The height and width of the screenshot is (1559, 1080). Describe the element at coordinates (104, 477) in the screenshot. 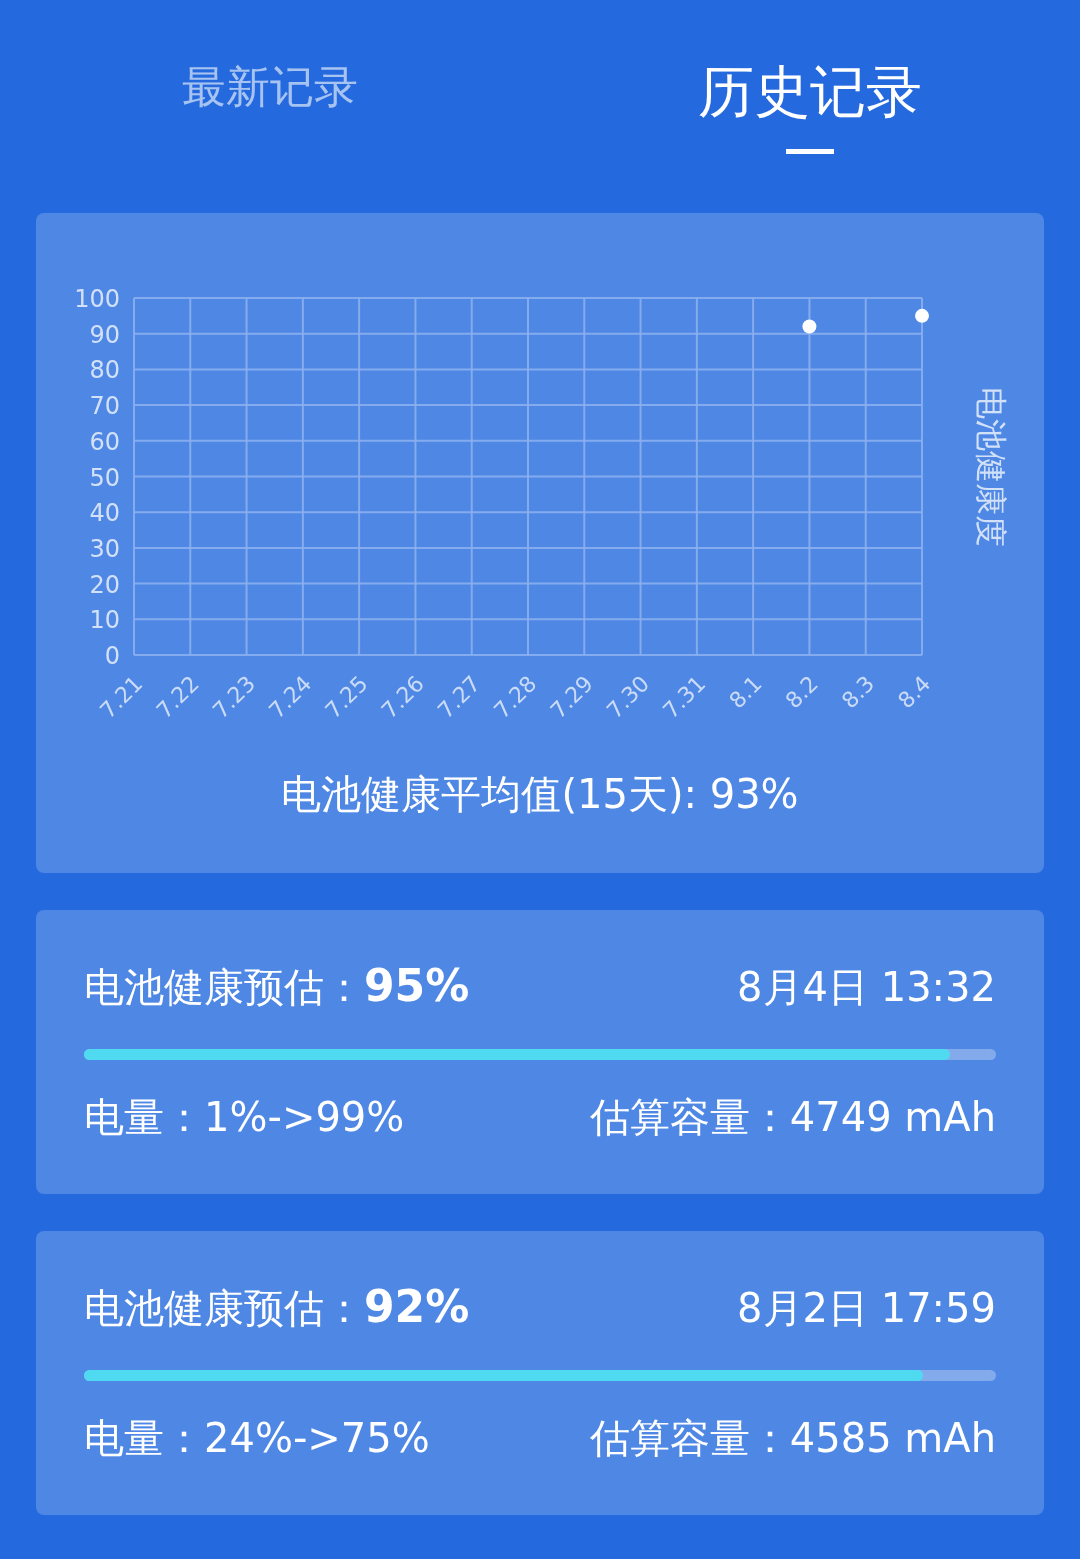

I see `y-tick-label: 50` at that location.